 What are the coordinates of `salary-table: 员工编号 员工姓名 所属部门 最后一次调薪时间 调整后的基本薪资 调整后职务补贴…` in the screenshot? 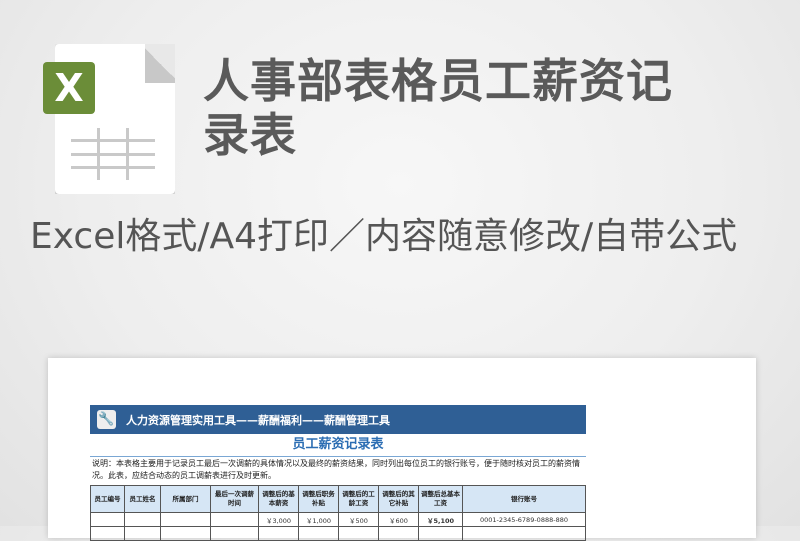 It's located at (338, 513).